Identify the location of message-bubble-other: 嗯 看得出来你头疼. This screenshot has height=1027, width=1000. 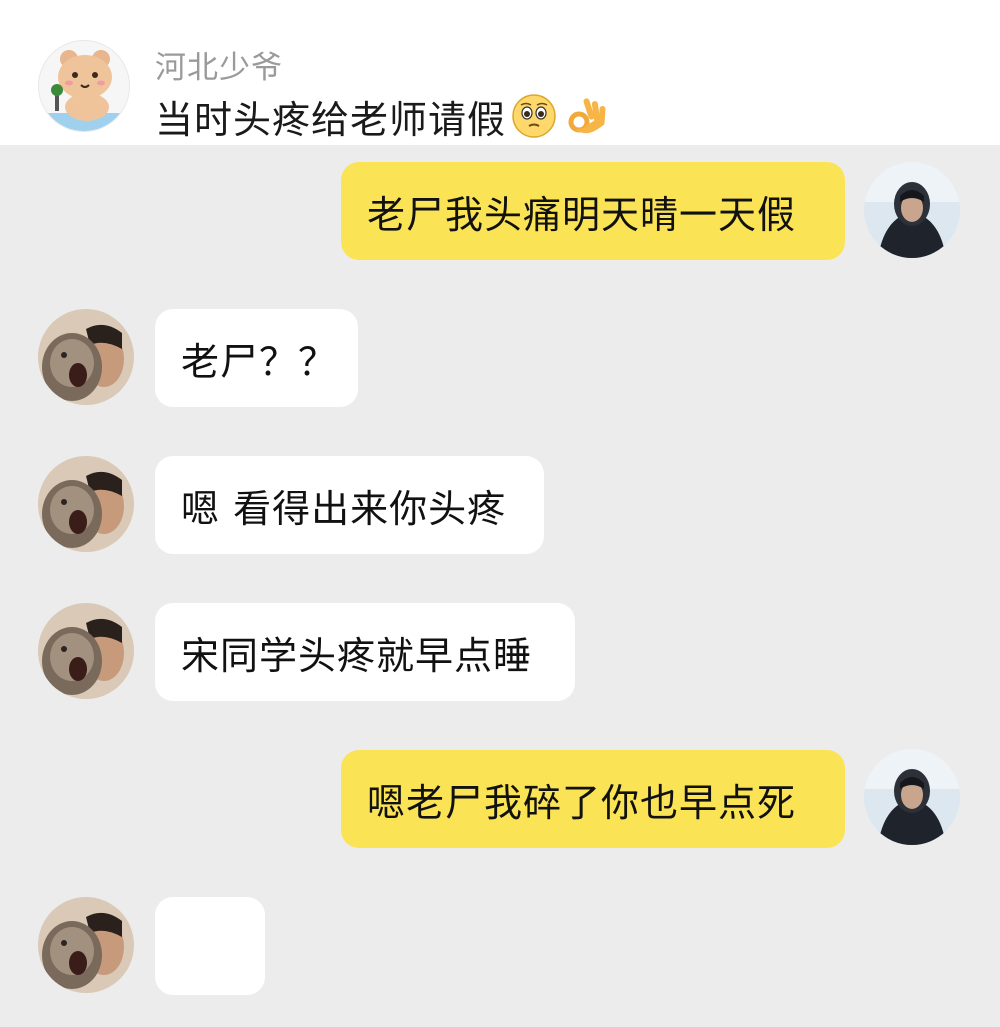
(349, 505).